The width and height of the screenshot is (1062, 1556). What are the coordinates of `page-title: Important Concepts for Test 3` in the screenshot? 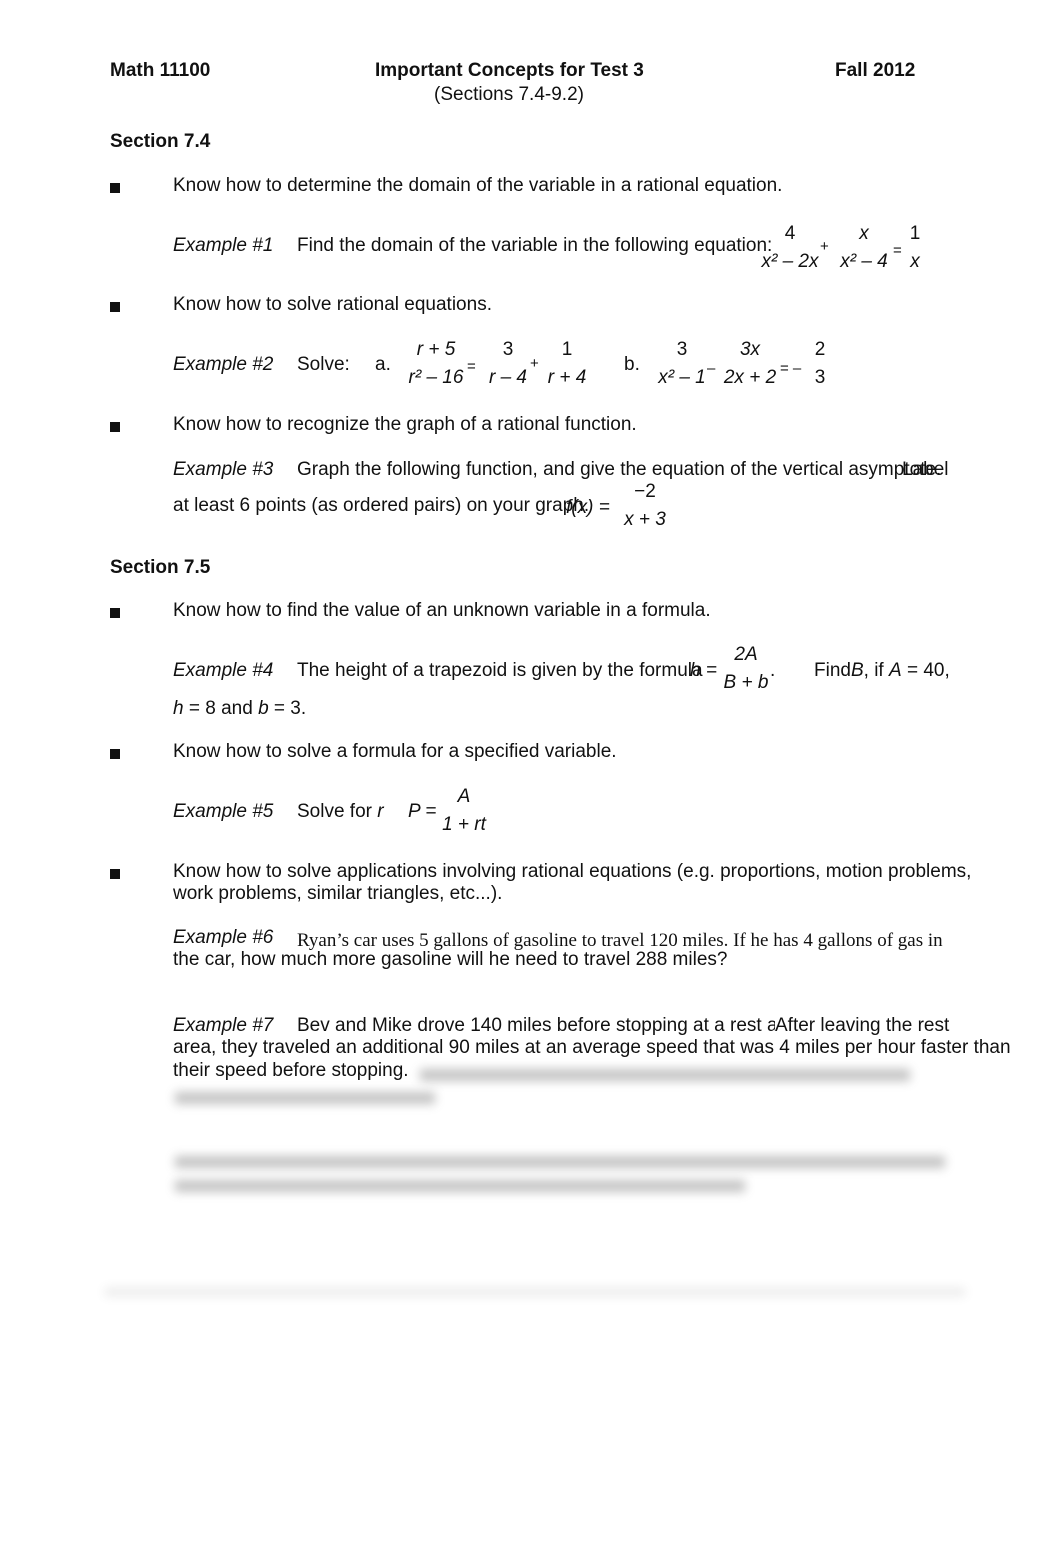 It's located at (509, 70).